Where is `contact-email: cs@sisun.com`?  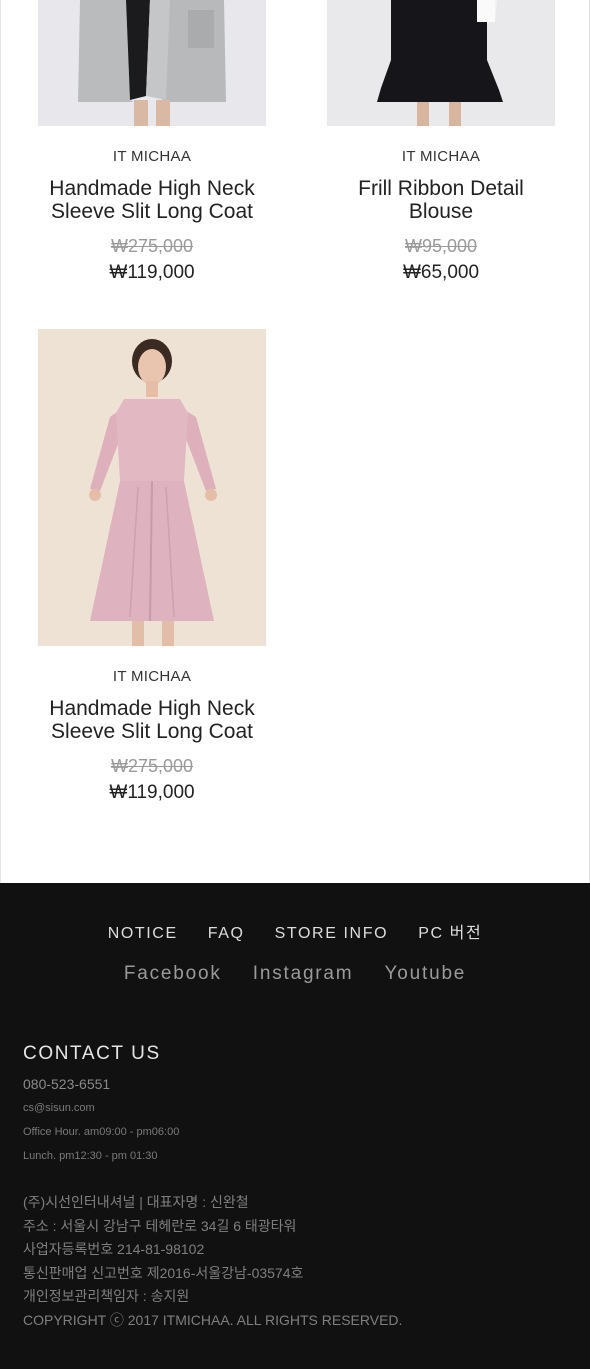 contact-email: cs@sisun.com is located at coordinates (59, 1108).